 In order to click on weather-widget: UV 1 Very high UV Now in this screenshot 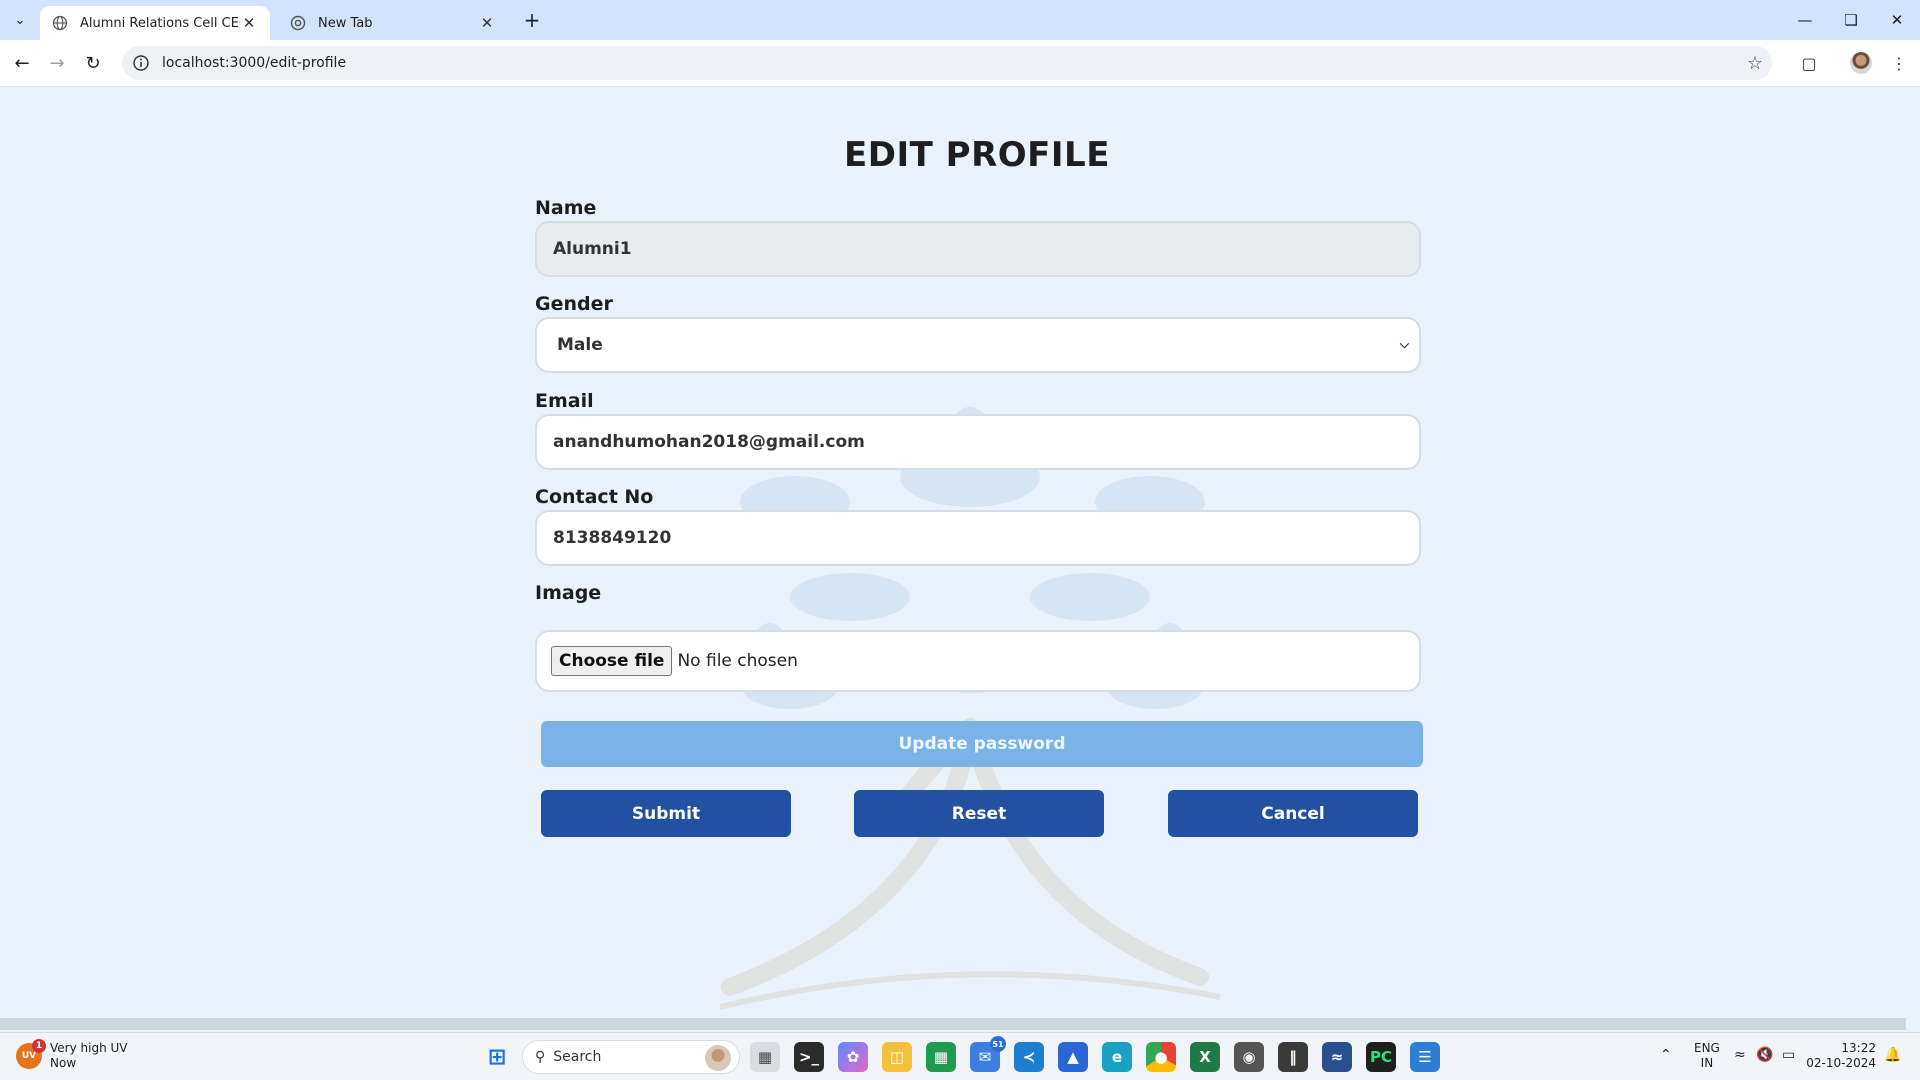, I will do `click(72, 1055)`.